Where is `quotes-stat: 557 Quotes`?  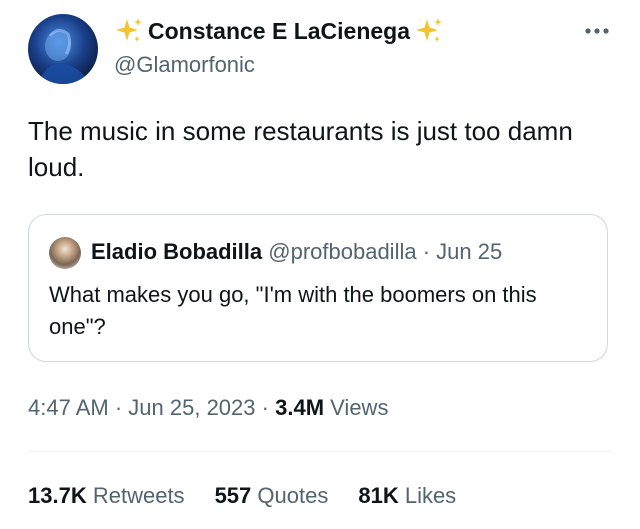 quotes-stat: 557 Quotes is located at coordinates (272, 496).